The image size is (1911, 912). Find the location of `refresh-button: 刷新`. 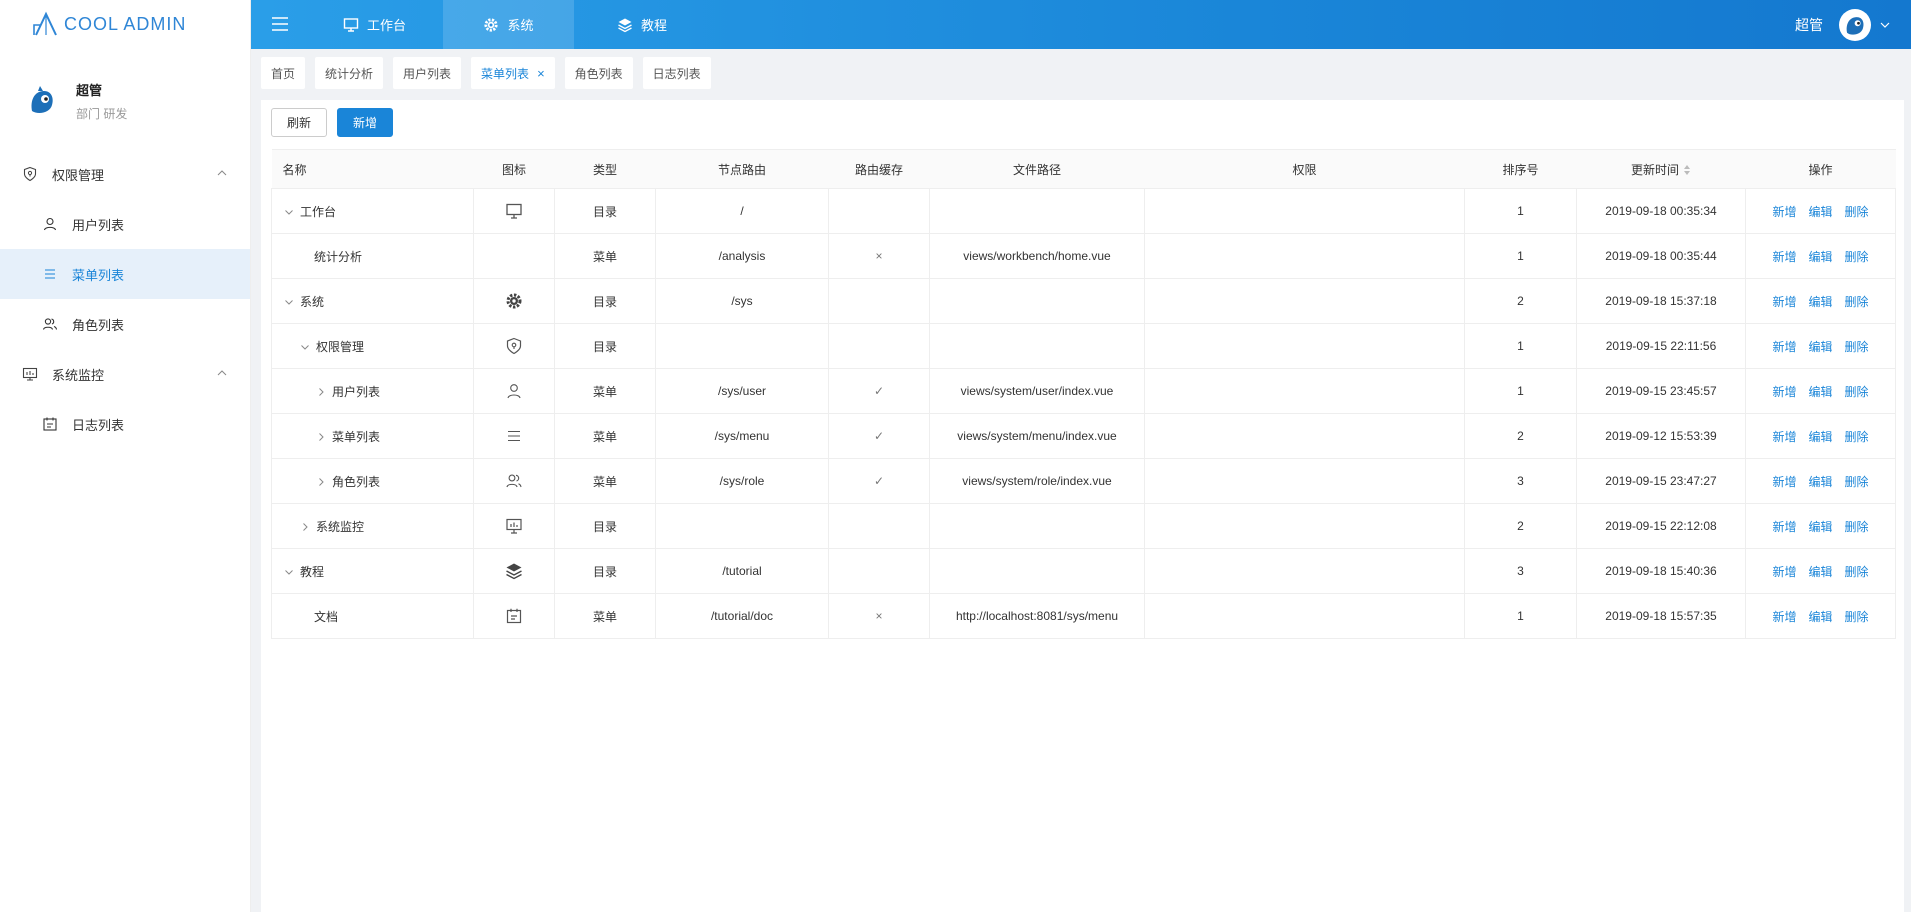

refresh-button: 刷新 is located at coordinates (299, 122).